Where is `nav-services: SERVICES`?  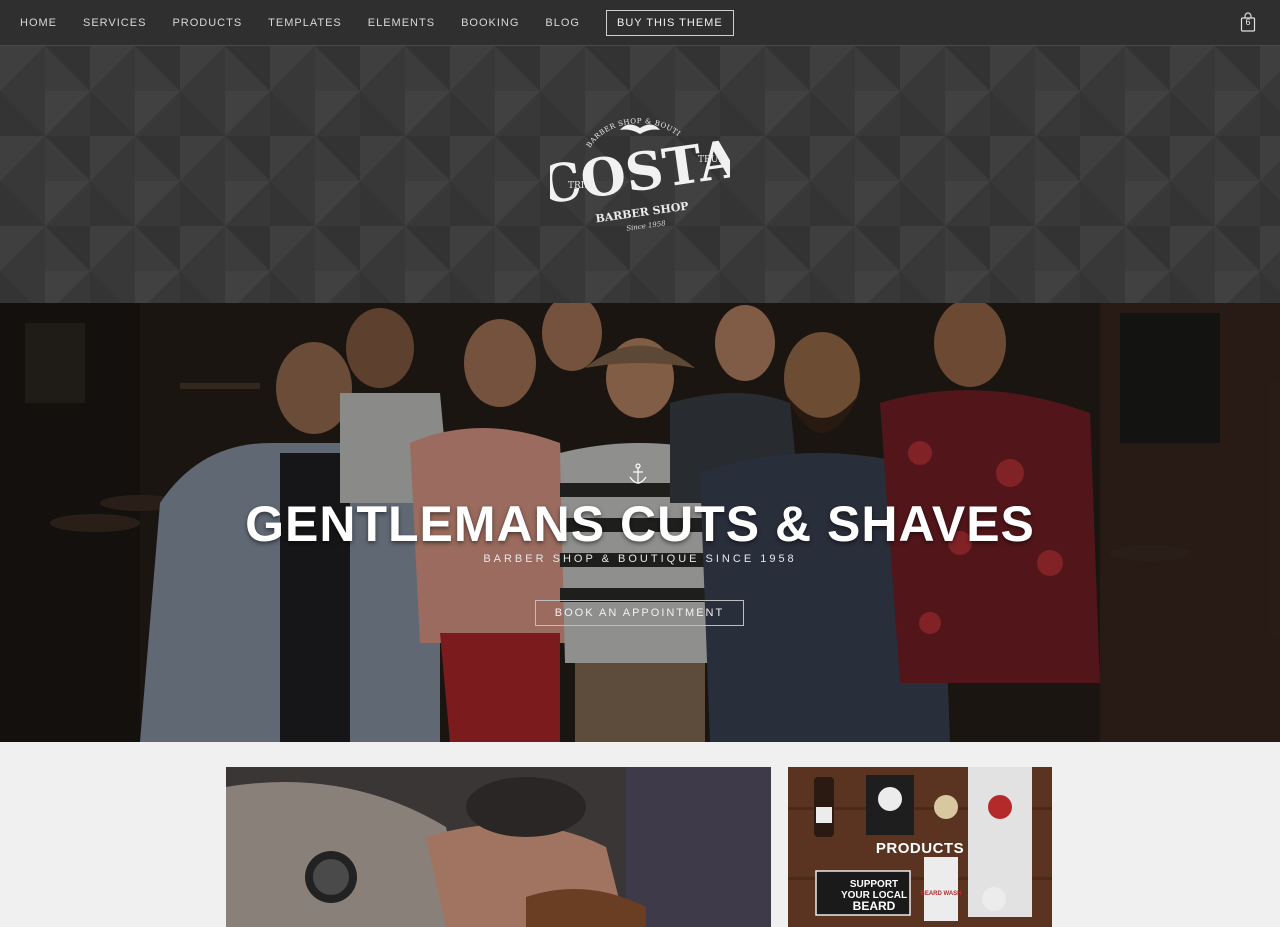
nav-services: SERVICES is located at coordinates (114, 23).